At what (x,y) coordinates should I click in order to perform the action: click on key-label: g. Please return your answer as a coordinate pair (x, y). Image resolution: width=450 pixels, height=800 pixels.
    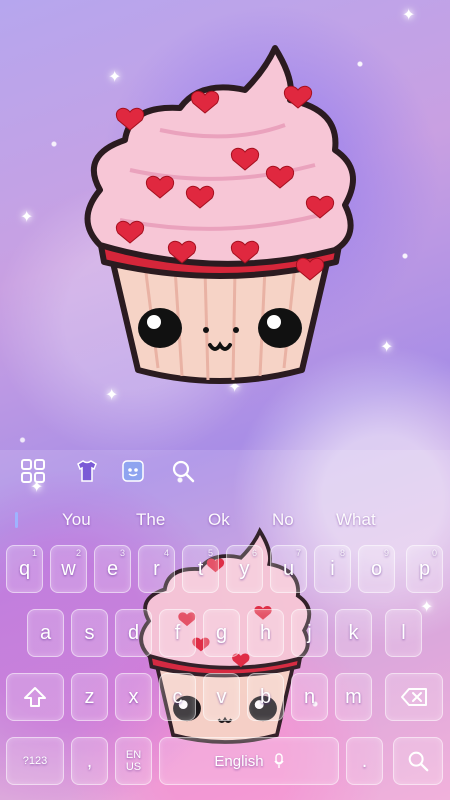
    Looking at the image, I should click on (221, 632).